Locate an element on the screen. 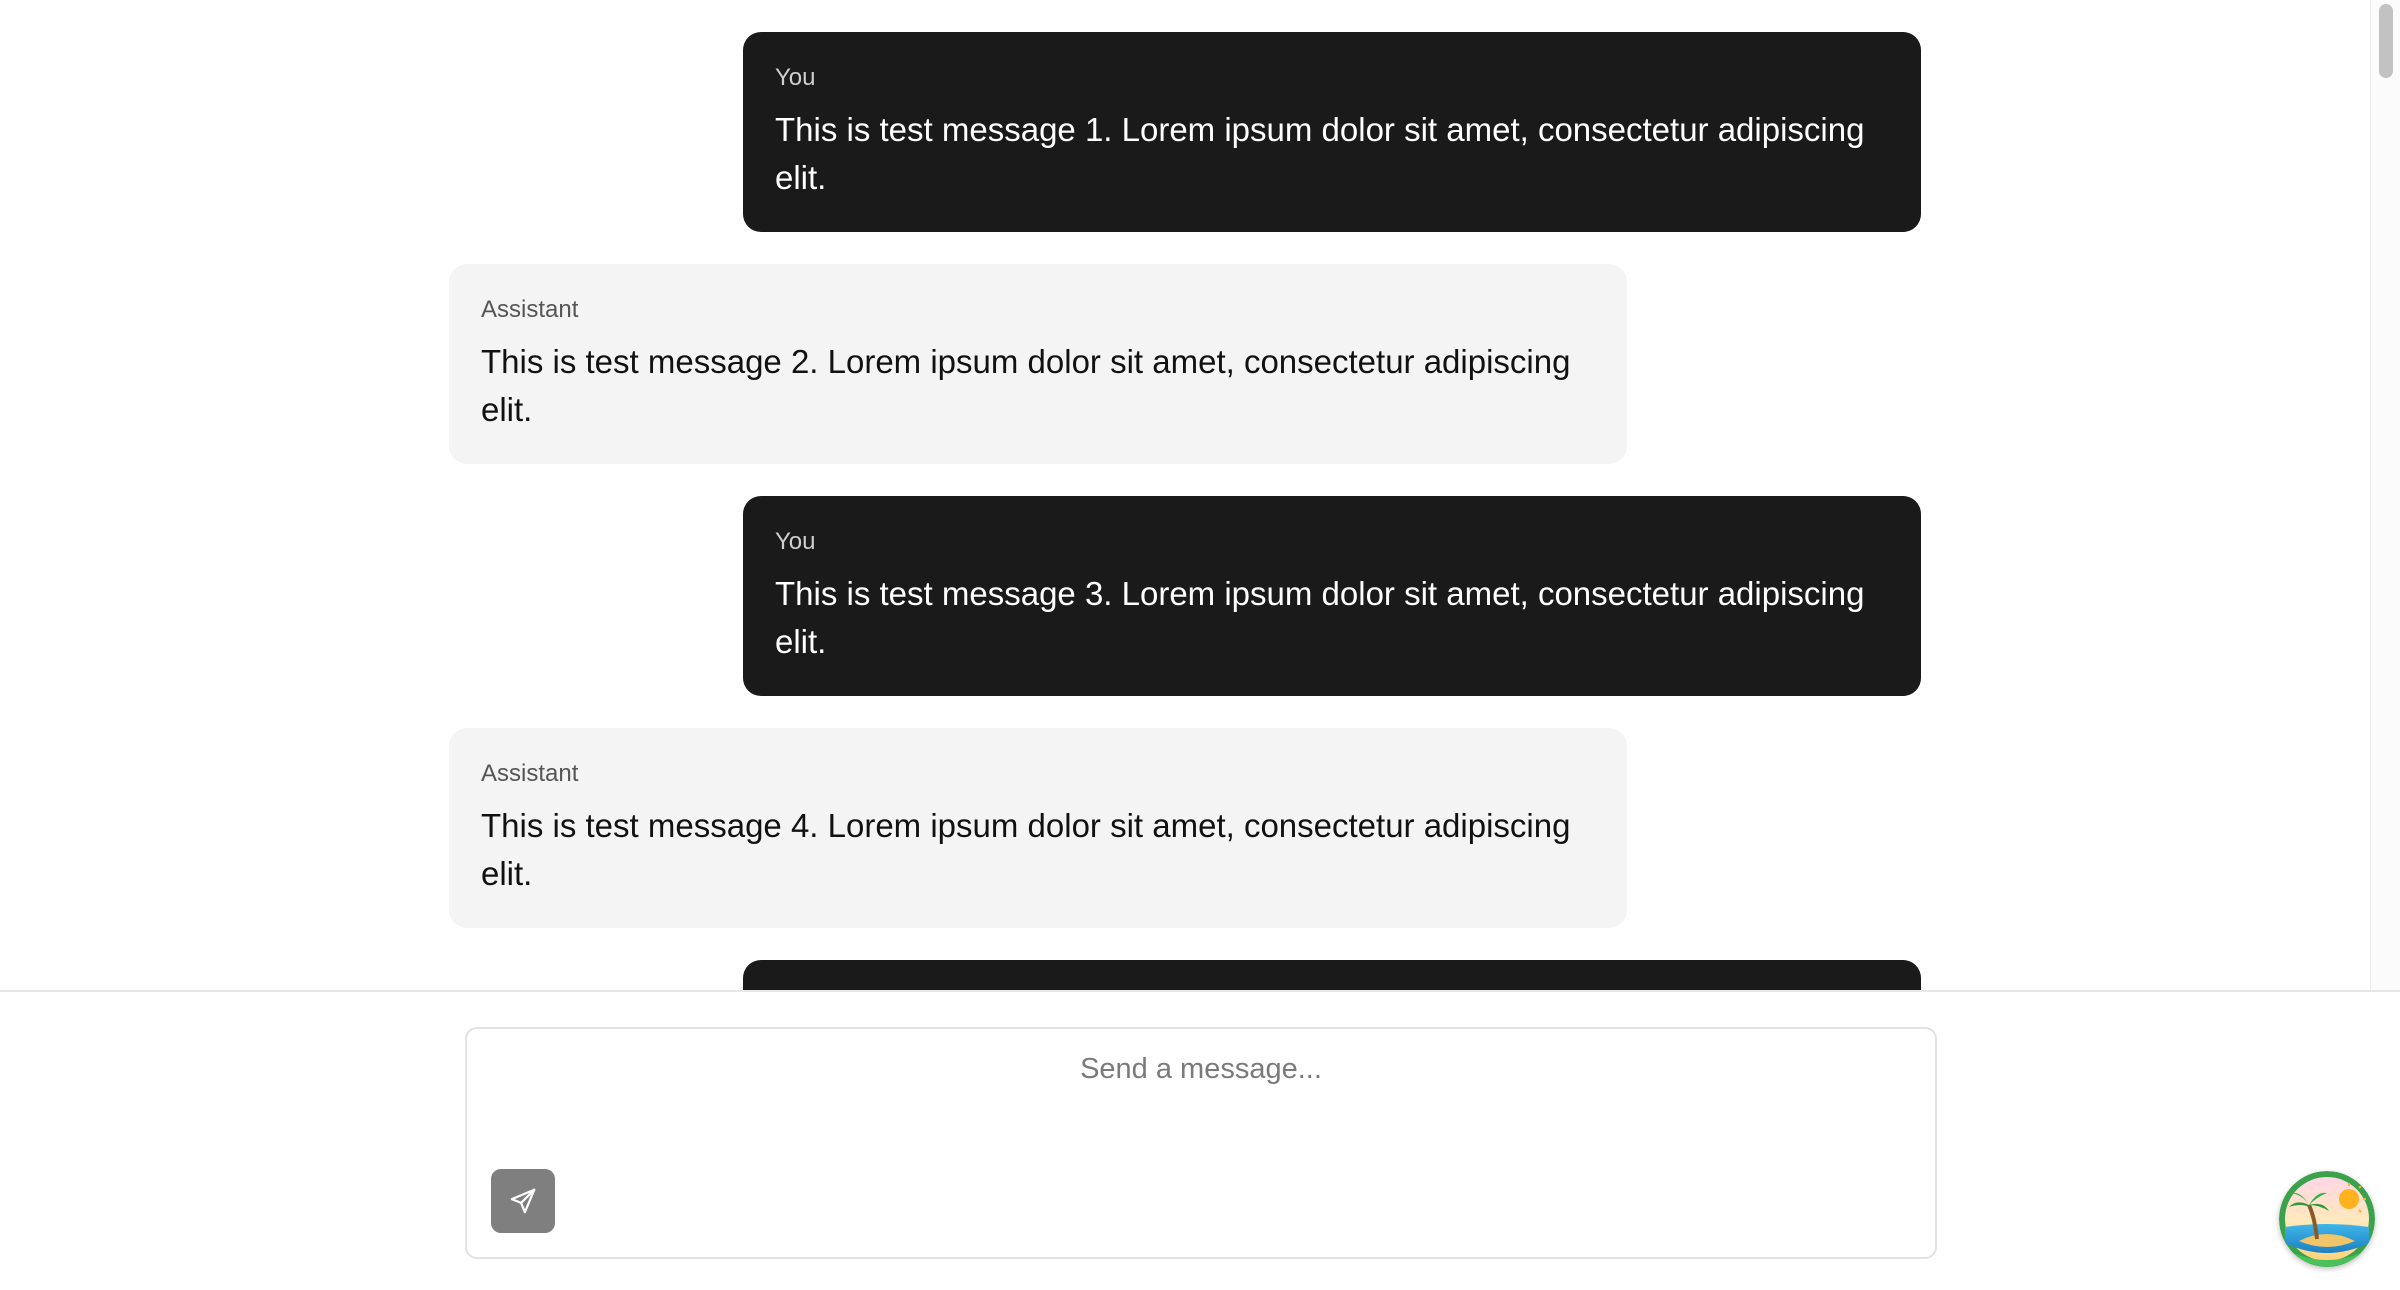 Image resolution: width=2400 pixels, height=1290 pixels. paper-plane-icon is located at coordinates (523, 1201).